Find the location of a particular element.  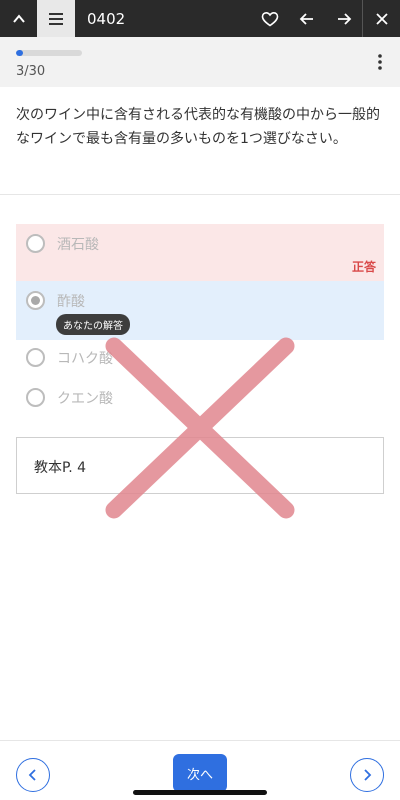

previous-button is located at coordinates (33, 775).